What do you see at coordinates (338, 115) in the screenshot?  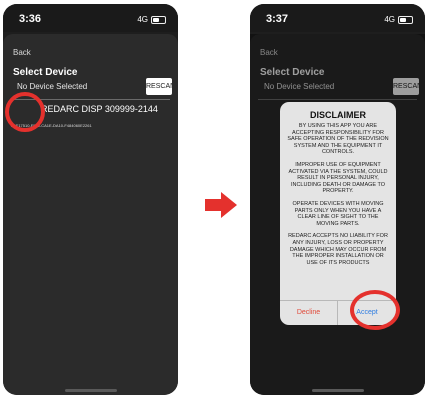 I see `dialog-title: DISCLAIMER` at bounding box center [338, 115].